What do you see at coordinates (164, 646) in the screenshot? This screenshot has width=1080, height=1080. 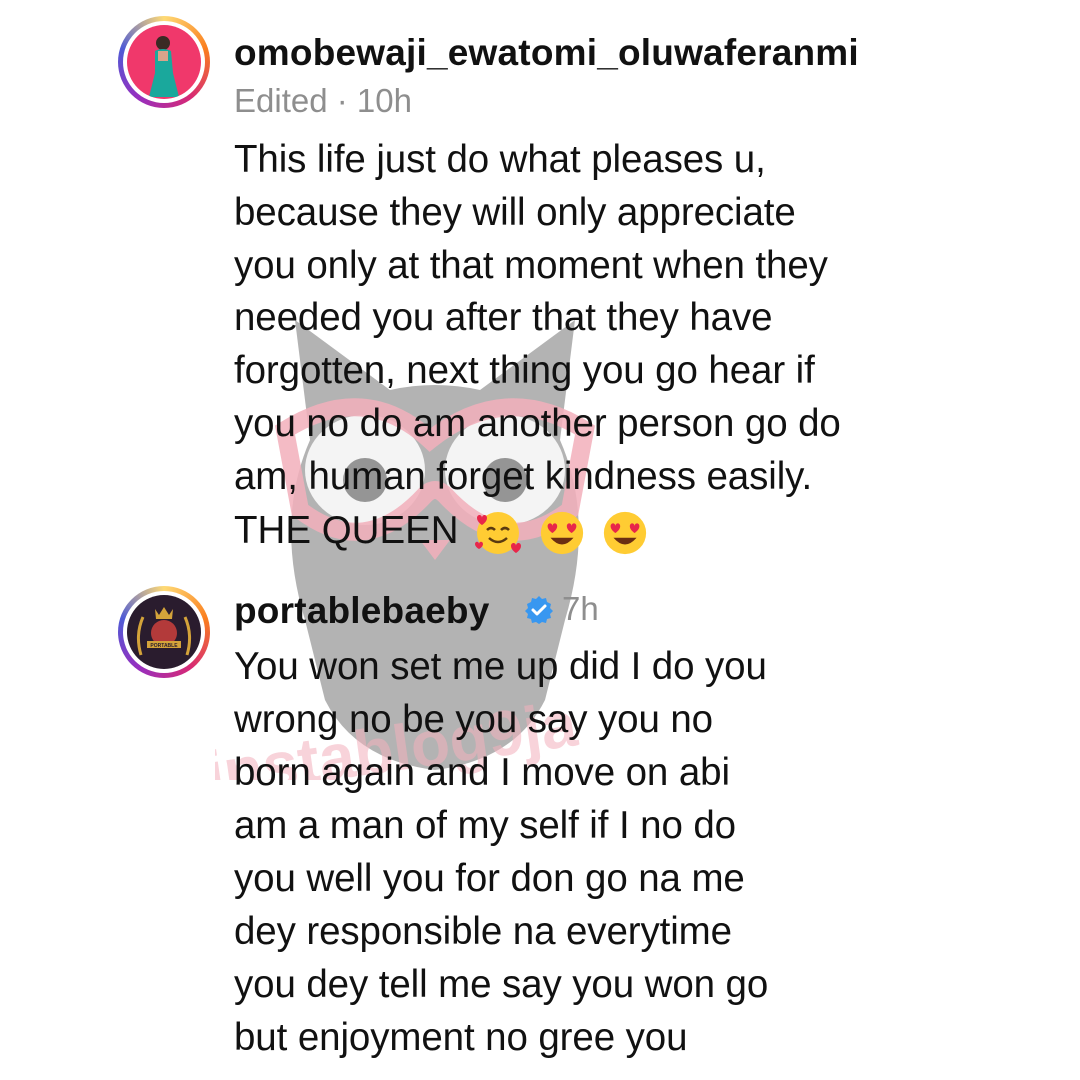 I see `avatar-logo-text: PORTABLE` at bounding box center [164, 646].